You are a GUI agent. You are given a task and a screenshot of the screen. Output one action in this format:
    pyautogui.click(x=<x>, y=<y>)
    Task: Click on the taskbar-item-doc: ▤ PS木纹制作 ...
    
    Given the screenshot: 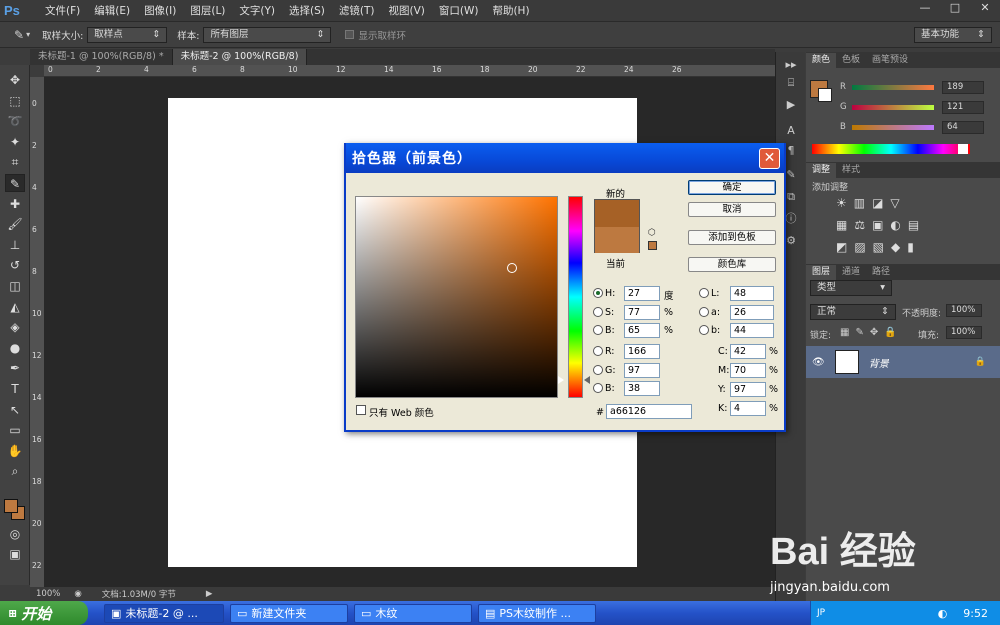 What is the action you would take?
    pyautogui.click(x=537, y=613)
    